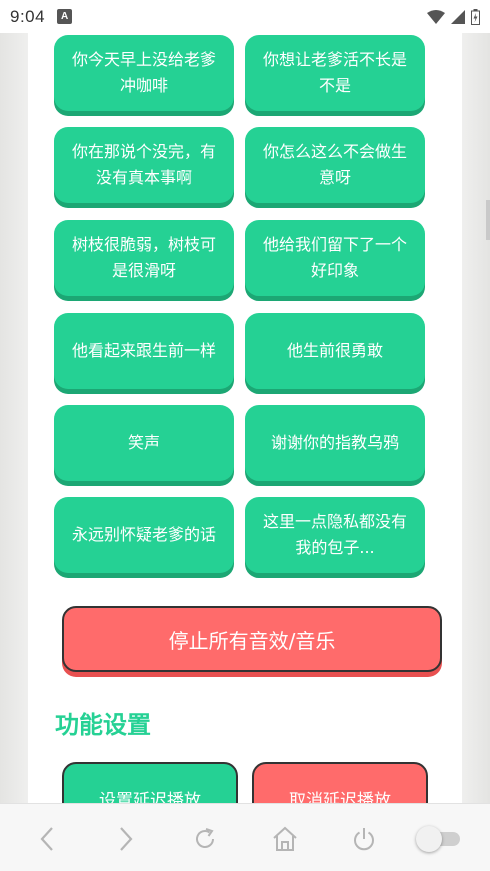 The image size is (490, 871). Describe the element at coordinates (335, 258) in the screenshot. I see `sound-button: 他给我们留下了一个好印象` at that location.